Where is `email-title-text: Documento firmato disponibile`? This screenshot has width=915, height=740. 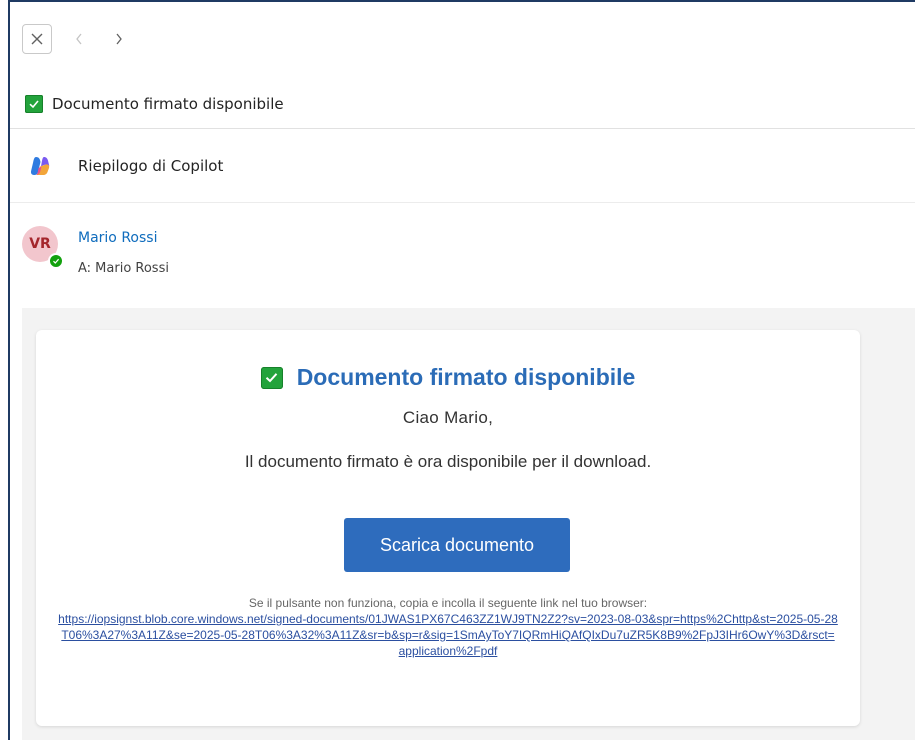 email-title-text: Documento firmato disponibile is located at coordinates (466, 377).